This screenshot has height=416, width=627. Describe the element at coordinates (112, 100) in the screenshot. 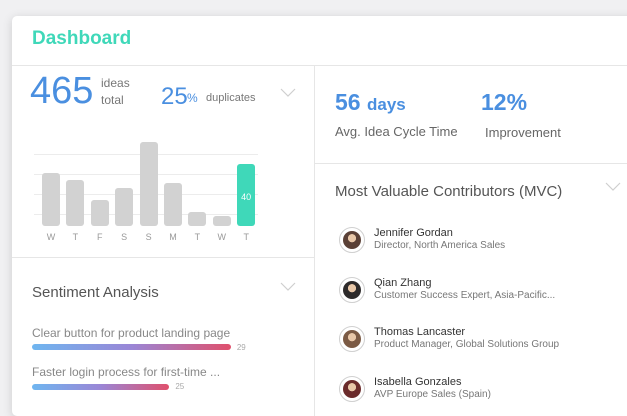

I see `total-label: total` at that location.